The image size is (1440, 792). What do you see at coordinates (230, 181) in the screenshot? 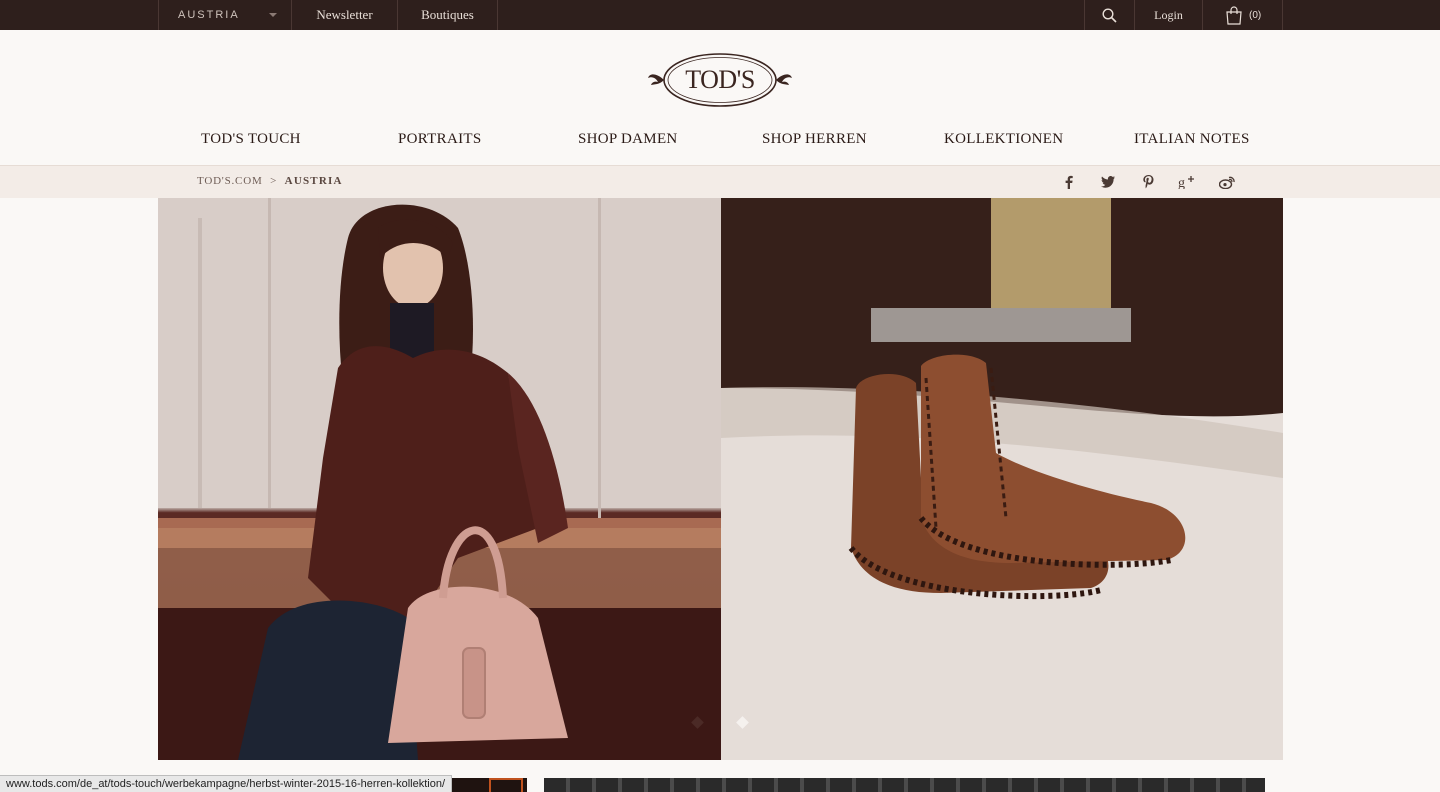
I see `breadcrumb-root: TOD'S.COM` at bounding box center [230, 181].